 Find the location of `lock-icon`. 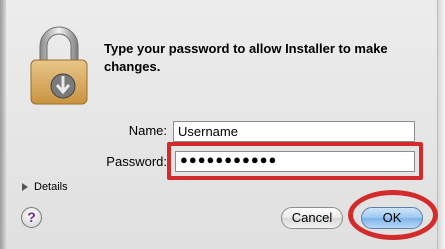

lock-icon is located at coordinates (59, 65).